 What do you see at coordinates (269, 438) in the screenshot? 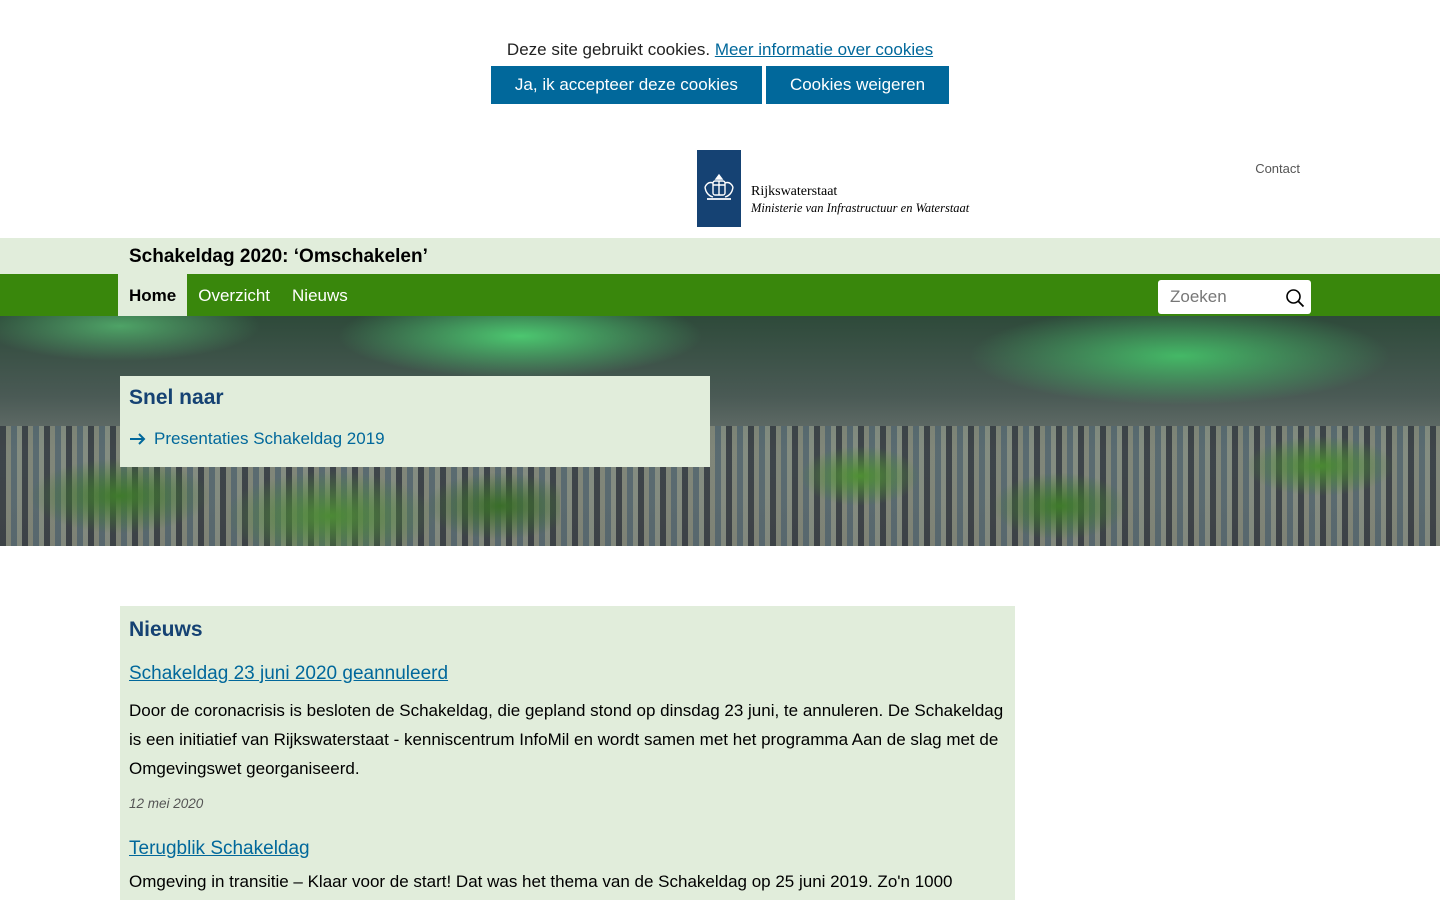
I see `quick-link-label: Presentaties Schakeldag 2019` at bounding box center [269, 438].